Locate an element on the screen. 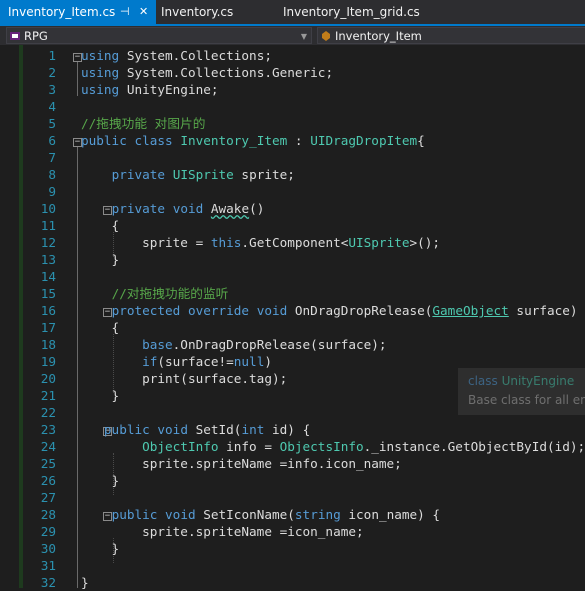 This screenshot has width=585, height=591. code-text: sprite.spriteName =icon_name; is located at coordinates (222, 531).